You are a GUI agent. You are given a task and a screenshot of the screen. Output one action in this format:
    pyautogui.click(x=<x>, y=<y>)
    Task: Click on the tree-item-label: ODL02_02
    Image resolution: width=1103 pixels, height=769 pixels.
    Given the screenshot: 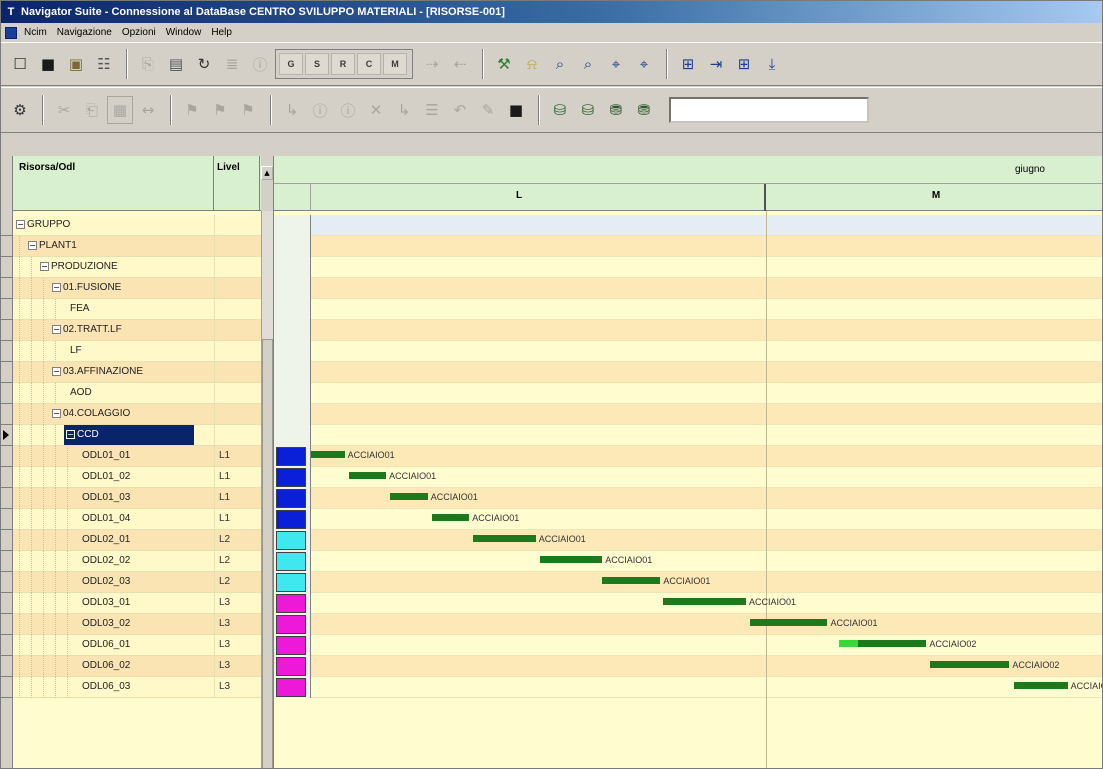 What is the action you would take?
    pyautogui.click(x=106, y=561)
    